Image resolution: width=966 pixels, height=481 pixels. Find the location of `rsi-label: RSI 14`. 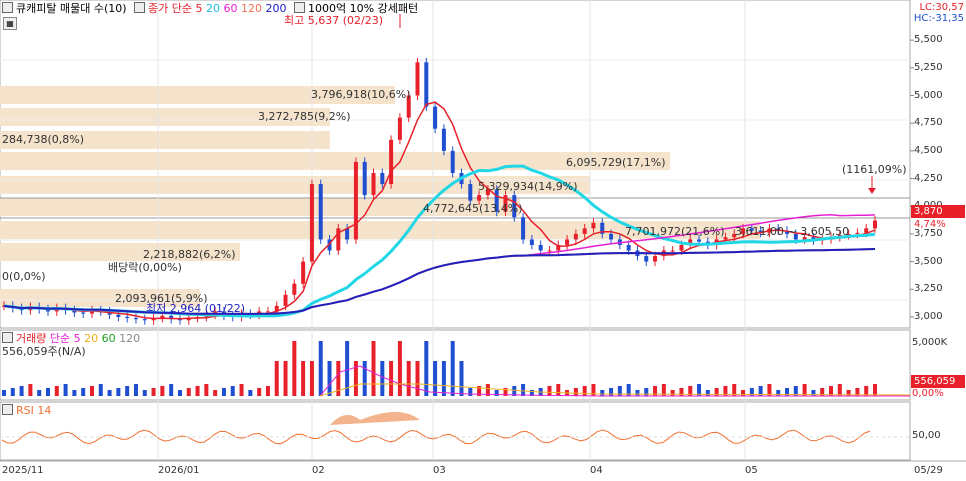

rsi-label: RSI 14 is located at coordinates (33, 410).